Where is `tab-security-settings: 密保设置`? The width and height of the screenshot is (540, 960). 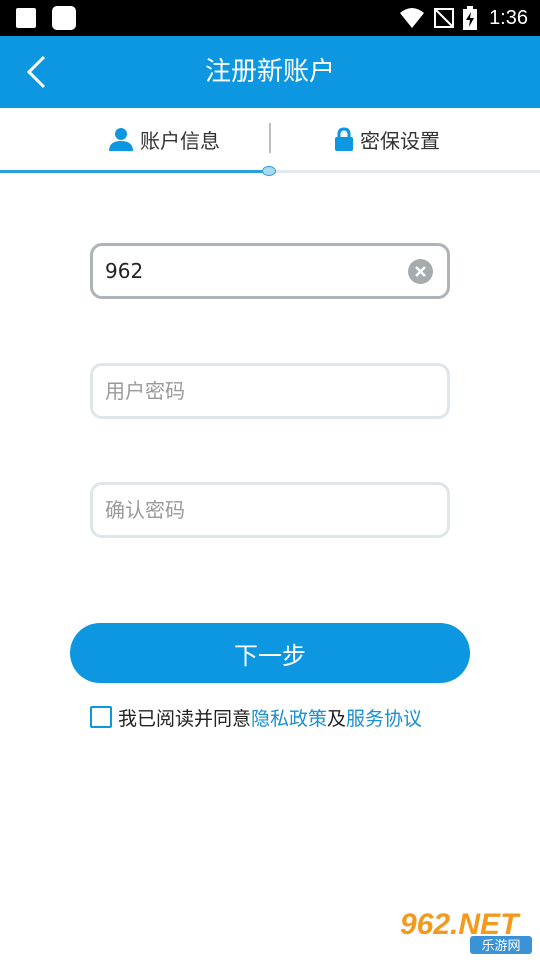 tab-security-settings: 密保设置 is located at coordinates (387, 139).